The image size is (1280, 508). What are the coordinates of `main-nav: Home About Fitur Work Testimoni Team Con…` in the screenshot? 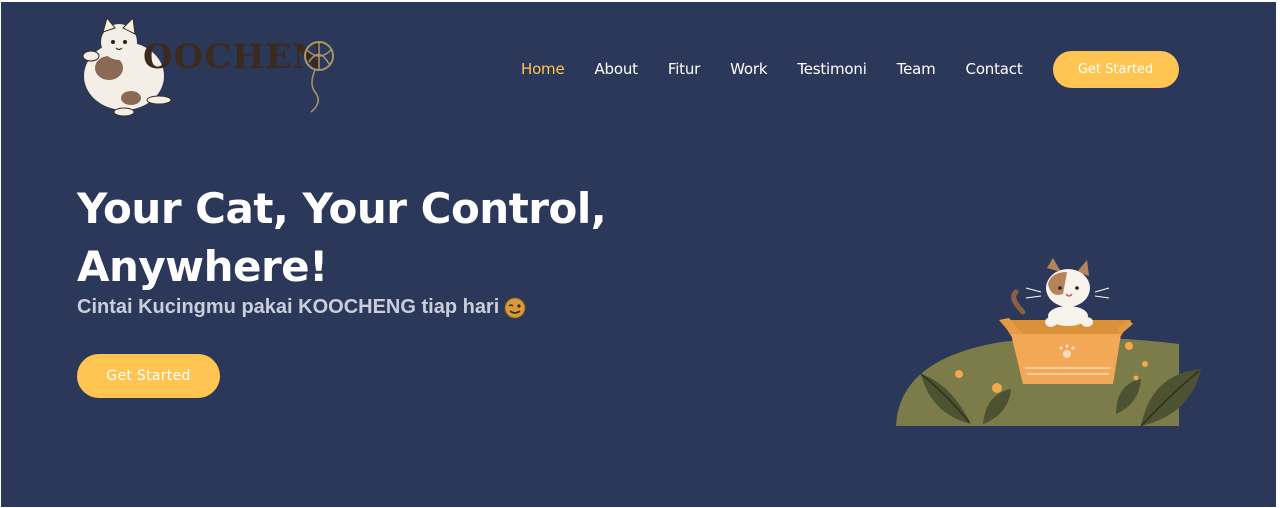 It's located at (850, 69).